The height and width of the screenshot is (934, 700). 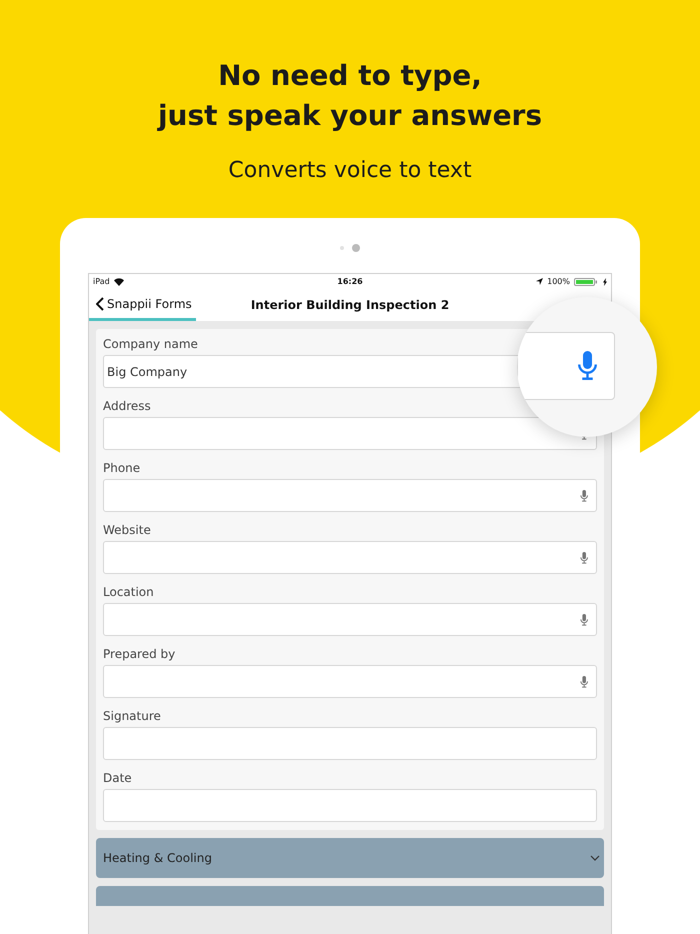 What do you see at coordinates (119, 282) in the screenshot?
I see `wifi-icon` at bounding box center [119, 282].